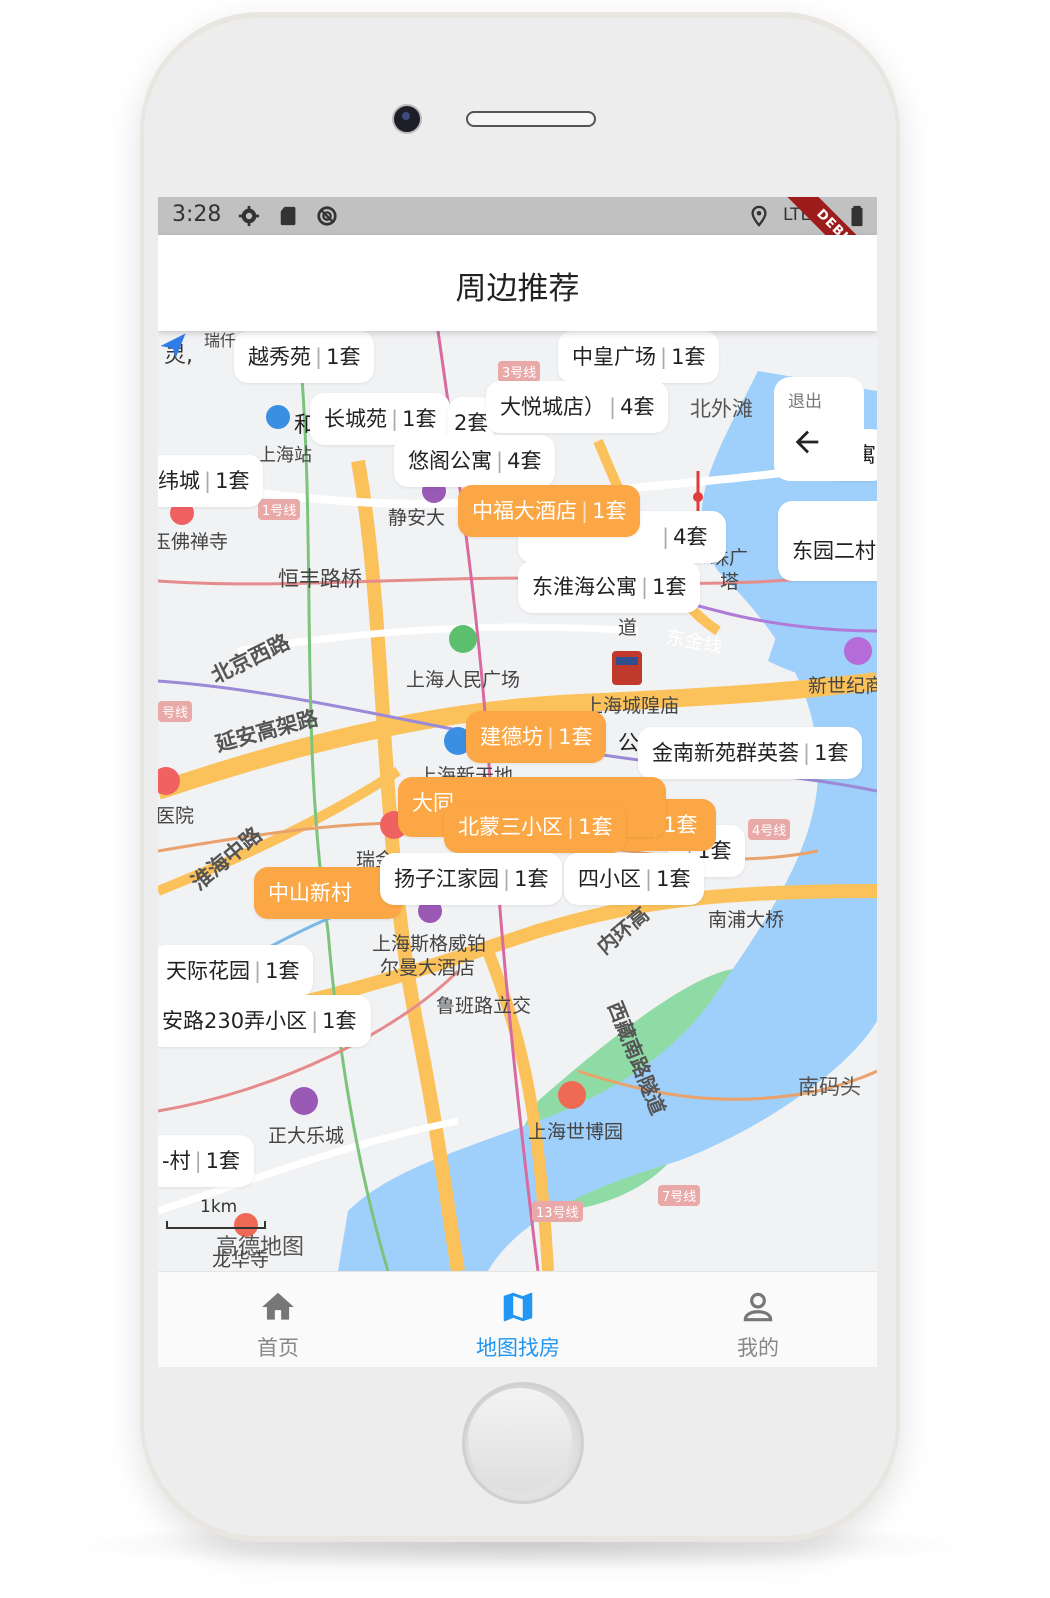 The width and height of the screenshot is (1050, 1598). What do you see at coordinates (518, 1348) in the screenshot?
I see `nav-label: 地图找房` at bounding box center [518, 1348].